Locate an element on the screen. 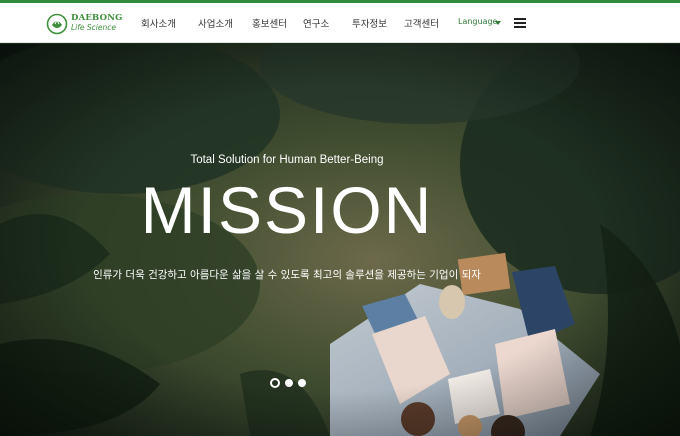 The width and height of the screenshot is (680, 436). hero-tagline: Total Solution for Human Better-Being is located at coordinates (287, 160).